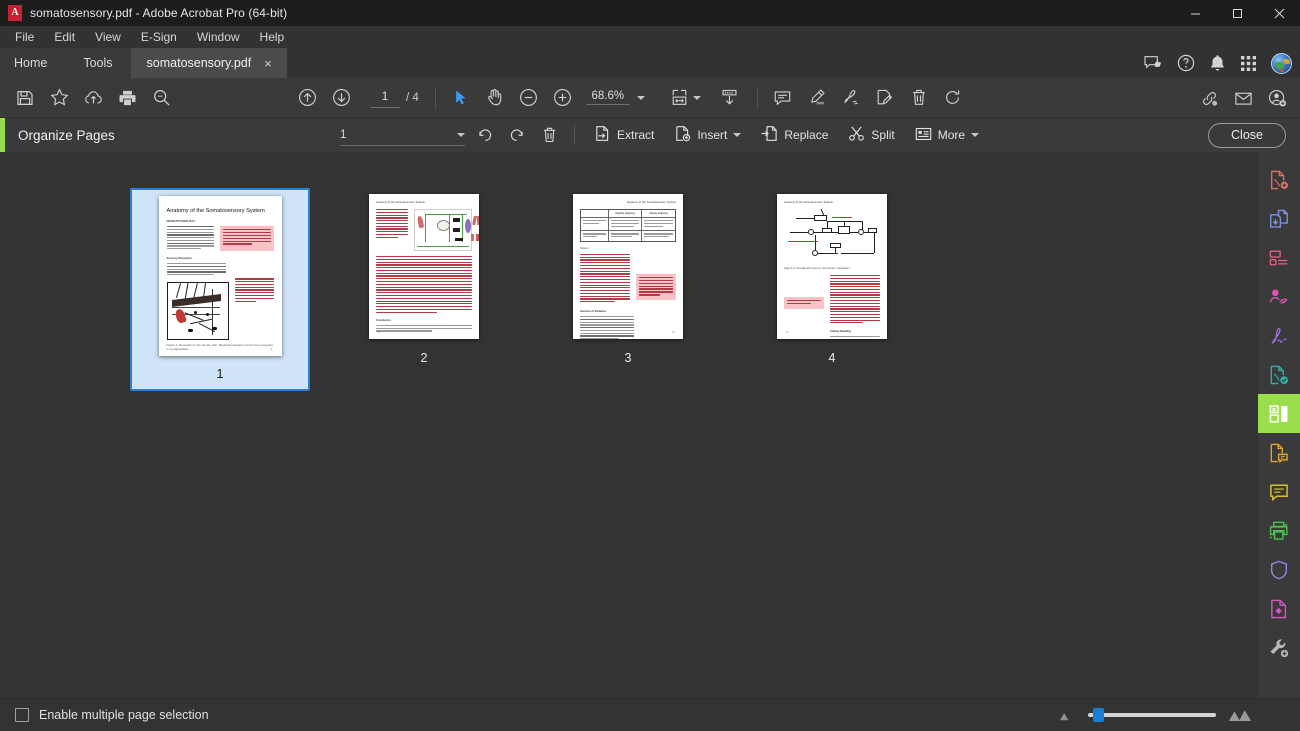  I want to click on fit-page-chevron-icon, so click(696, 97).